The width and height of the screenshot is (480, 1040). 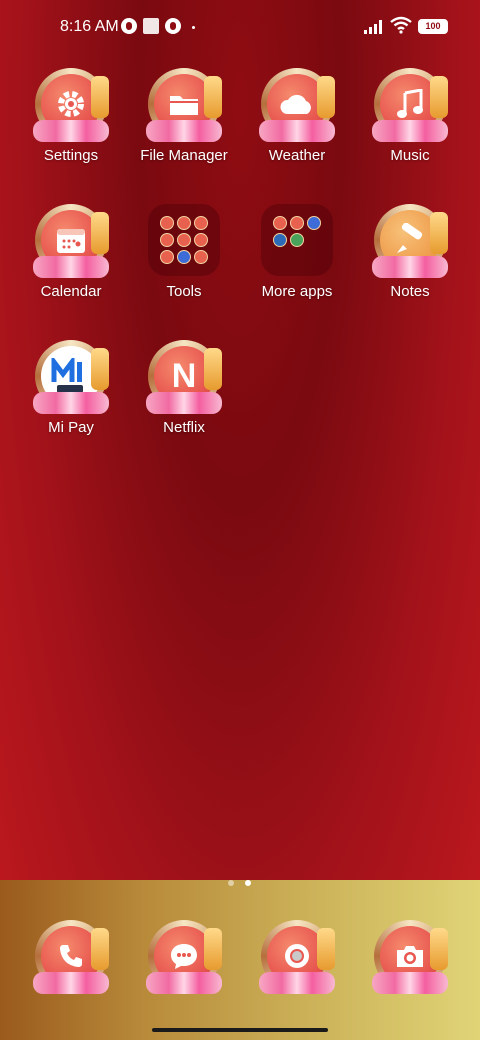 What do you see at coordinates (297, 105) in the screenshot?
I see `weather-icon-frame` at bounding box center [297, 105].